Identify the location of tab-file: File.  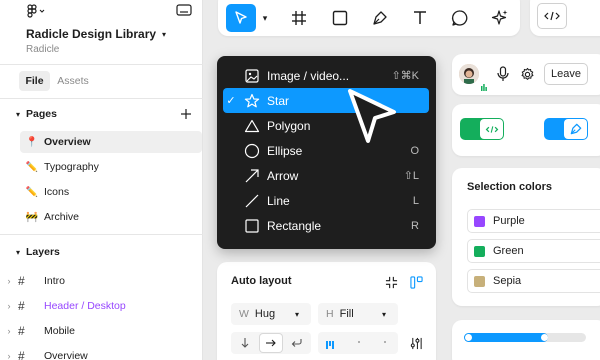
(34, 81).